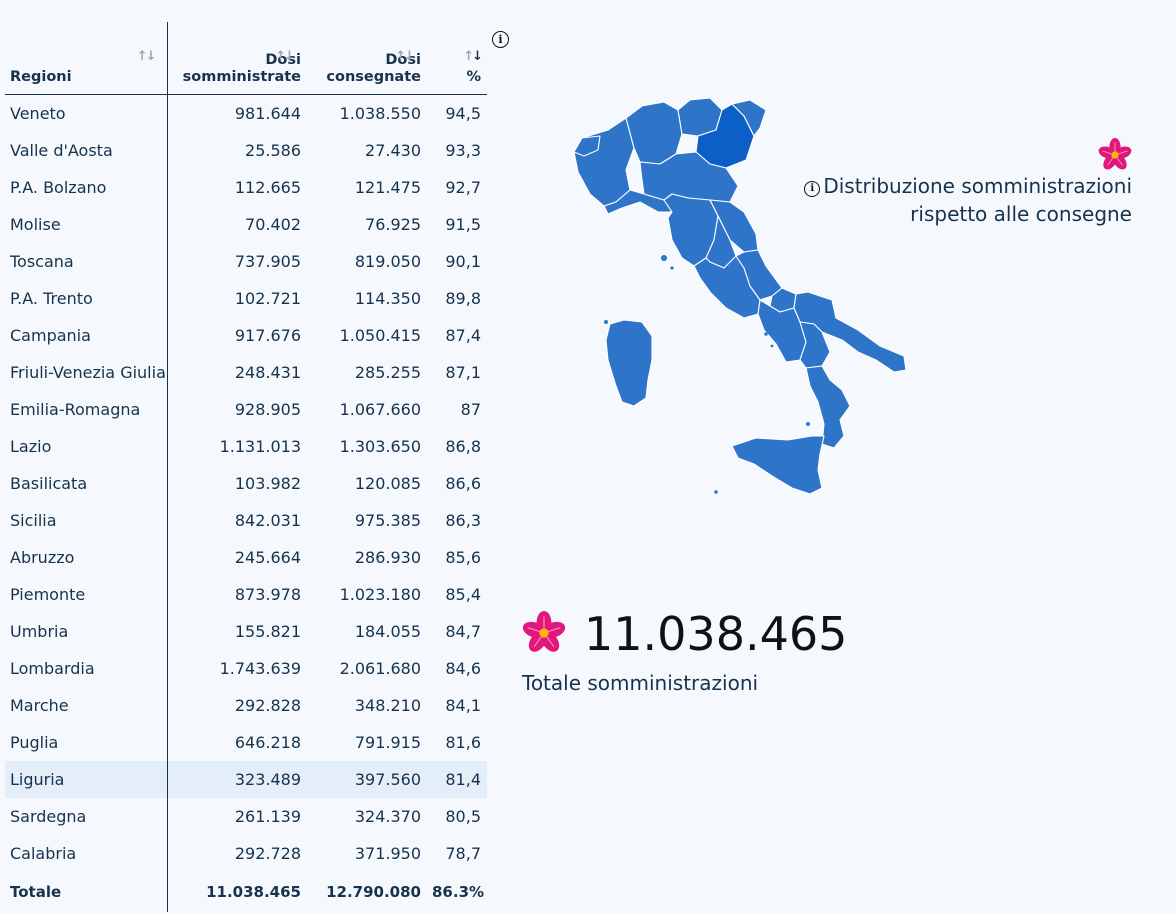  I want to click on region-name-cell: Lombardia, so click(86, 668).